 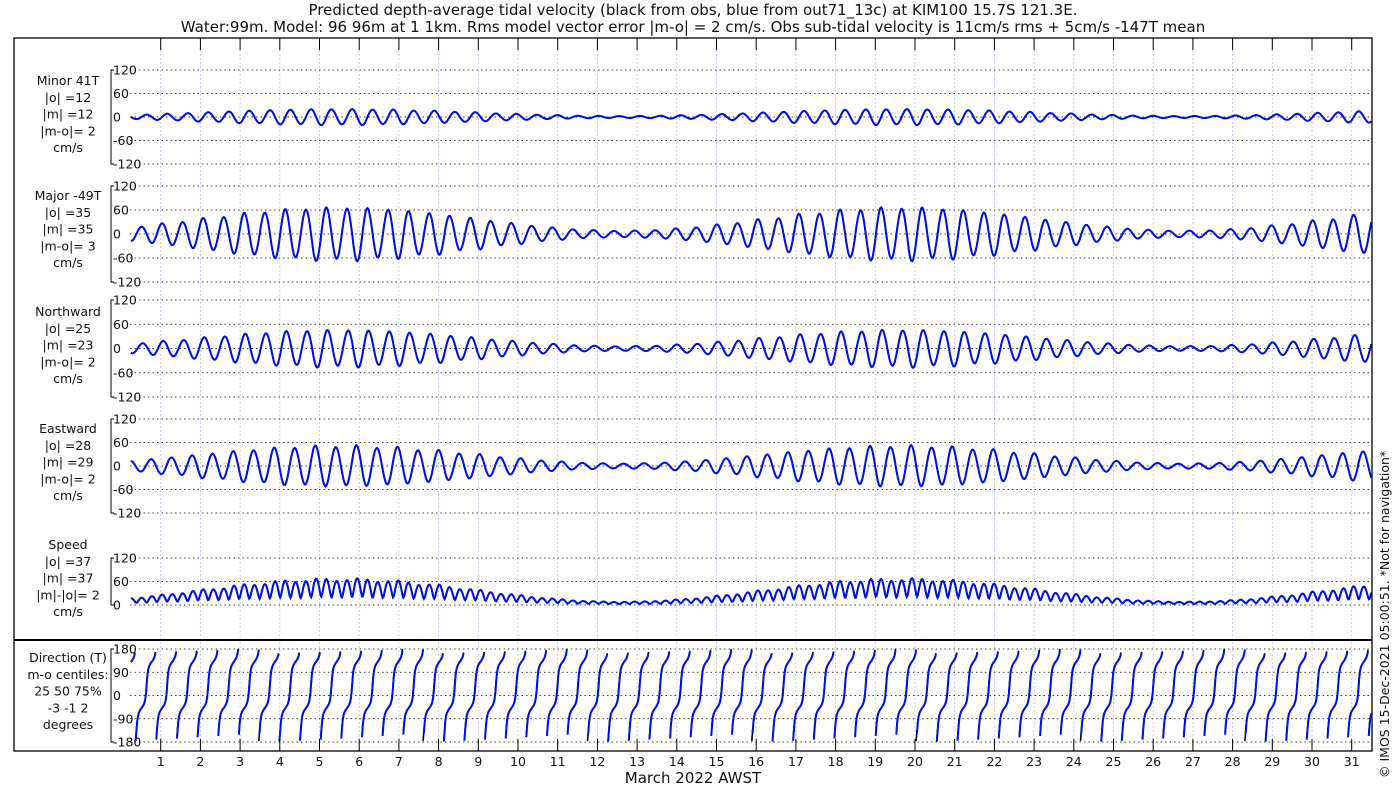 I want to click on x-tick-label: 7, so click(x=399, y=761).